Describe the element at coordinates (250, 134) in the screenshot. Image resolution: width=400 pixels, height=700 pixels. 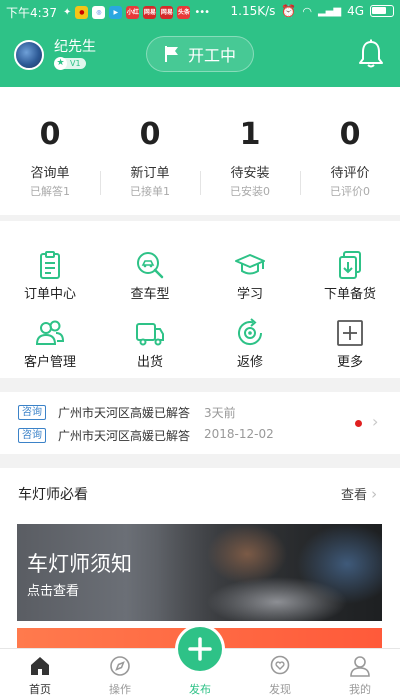
I see `stat-value: 1` at that location.